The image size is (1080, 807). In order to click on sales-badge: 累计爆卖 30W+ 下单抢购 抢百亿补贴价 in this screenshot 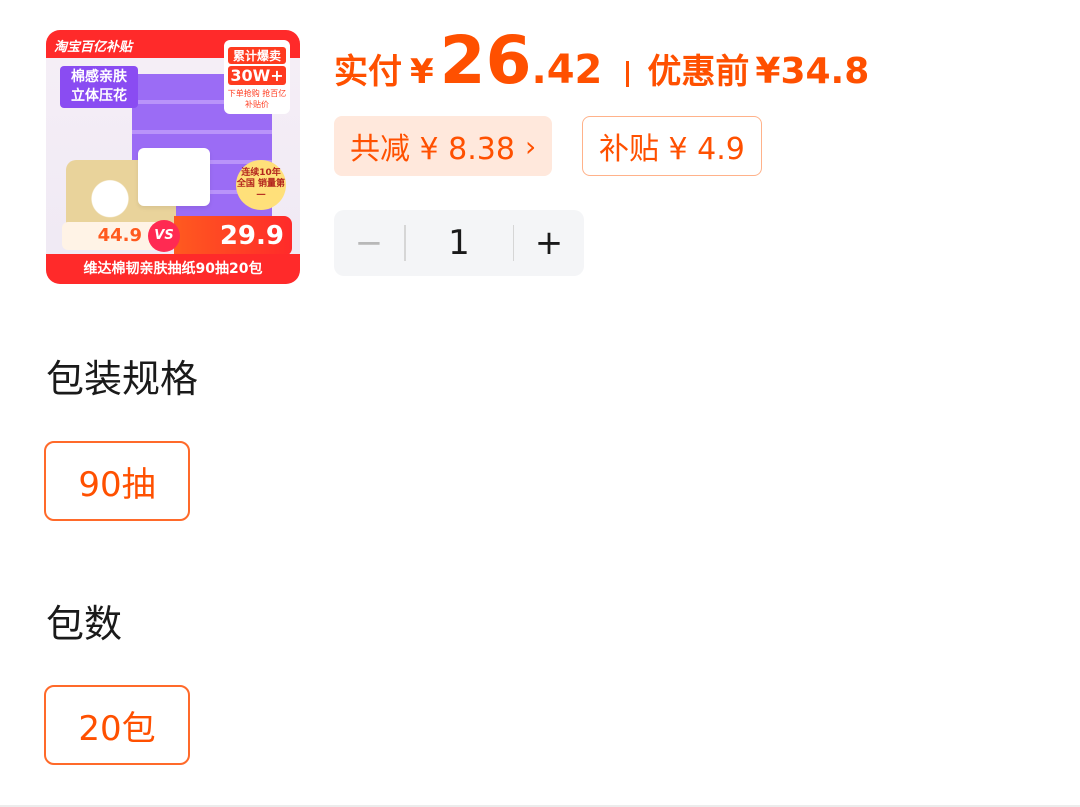, I will do `click(257, 77)`.